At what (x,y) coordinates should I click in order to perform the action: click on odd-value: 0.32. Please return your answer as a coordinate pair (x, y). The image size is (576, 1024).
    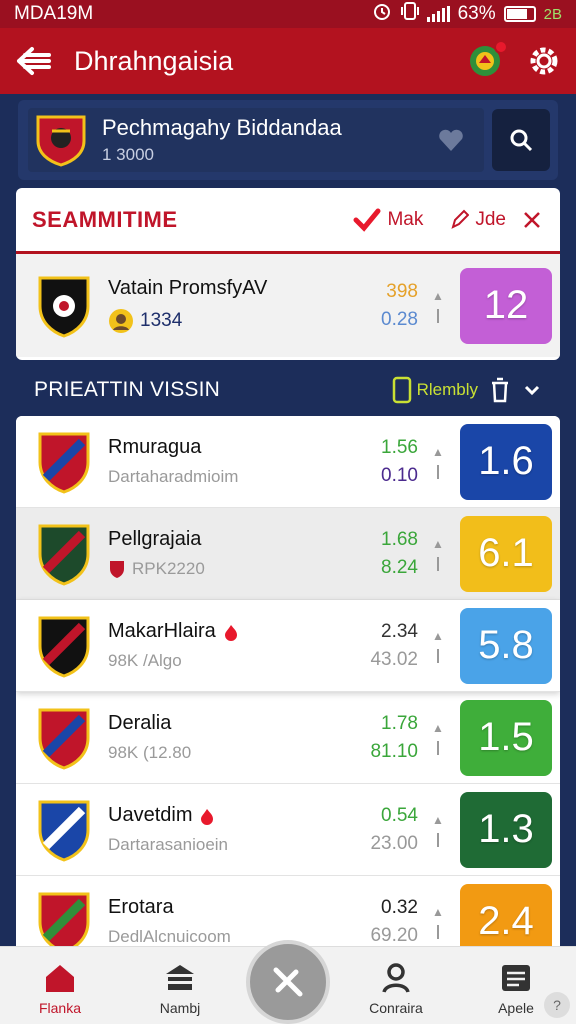
    Looking at the image, I should click on (399, 907).